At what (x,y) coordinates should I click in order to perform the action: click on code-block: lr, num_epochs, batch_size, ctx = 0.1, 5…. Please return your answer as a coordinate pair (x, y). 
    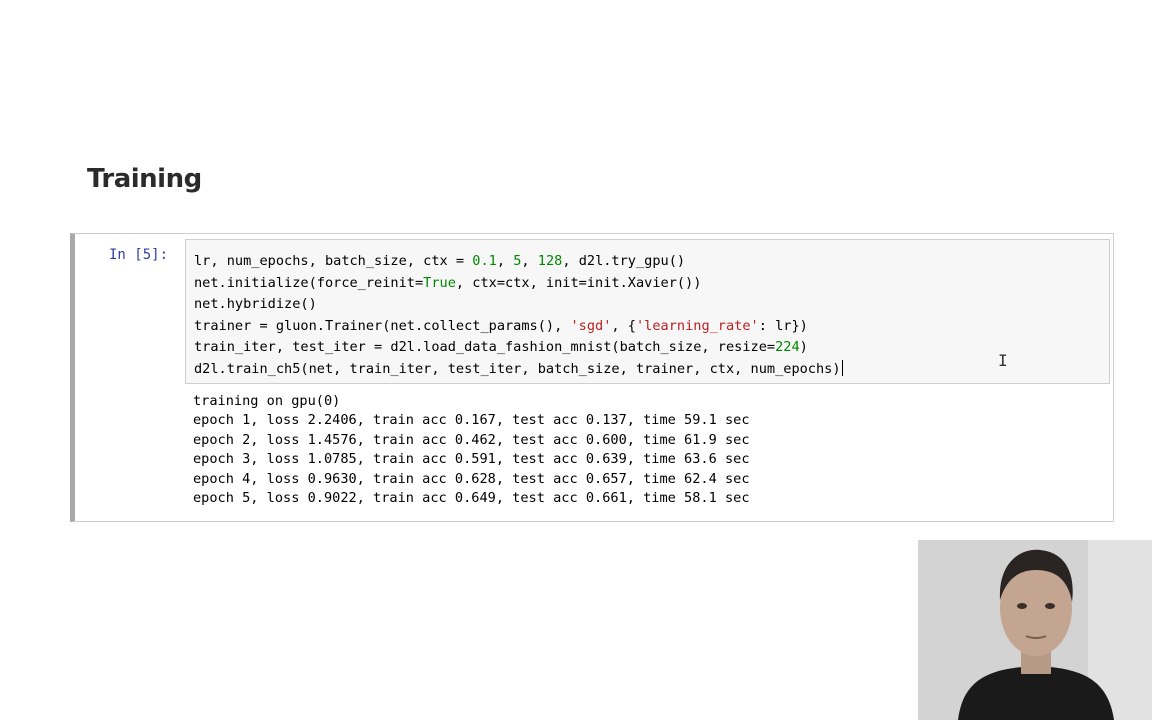
    Looking at the image, I should click on (518, 316).